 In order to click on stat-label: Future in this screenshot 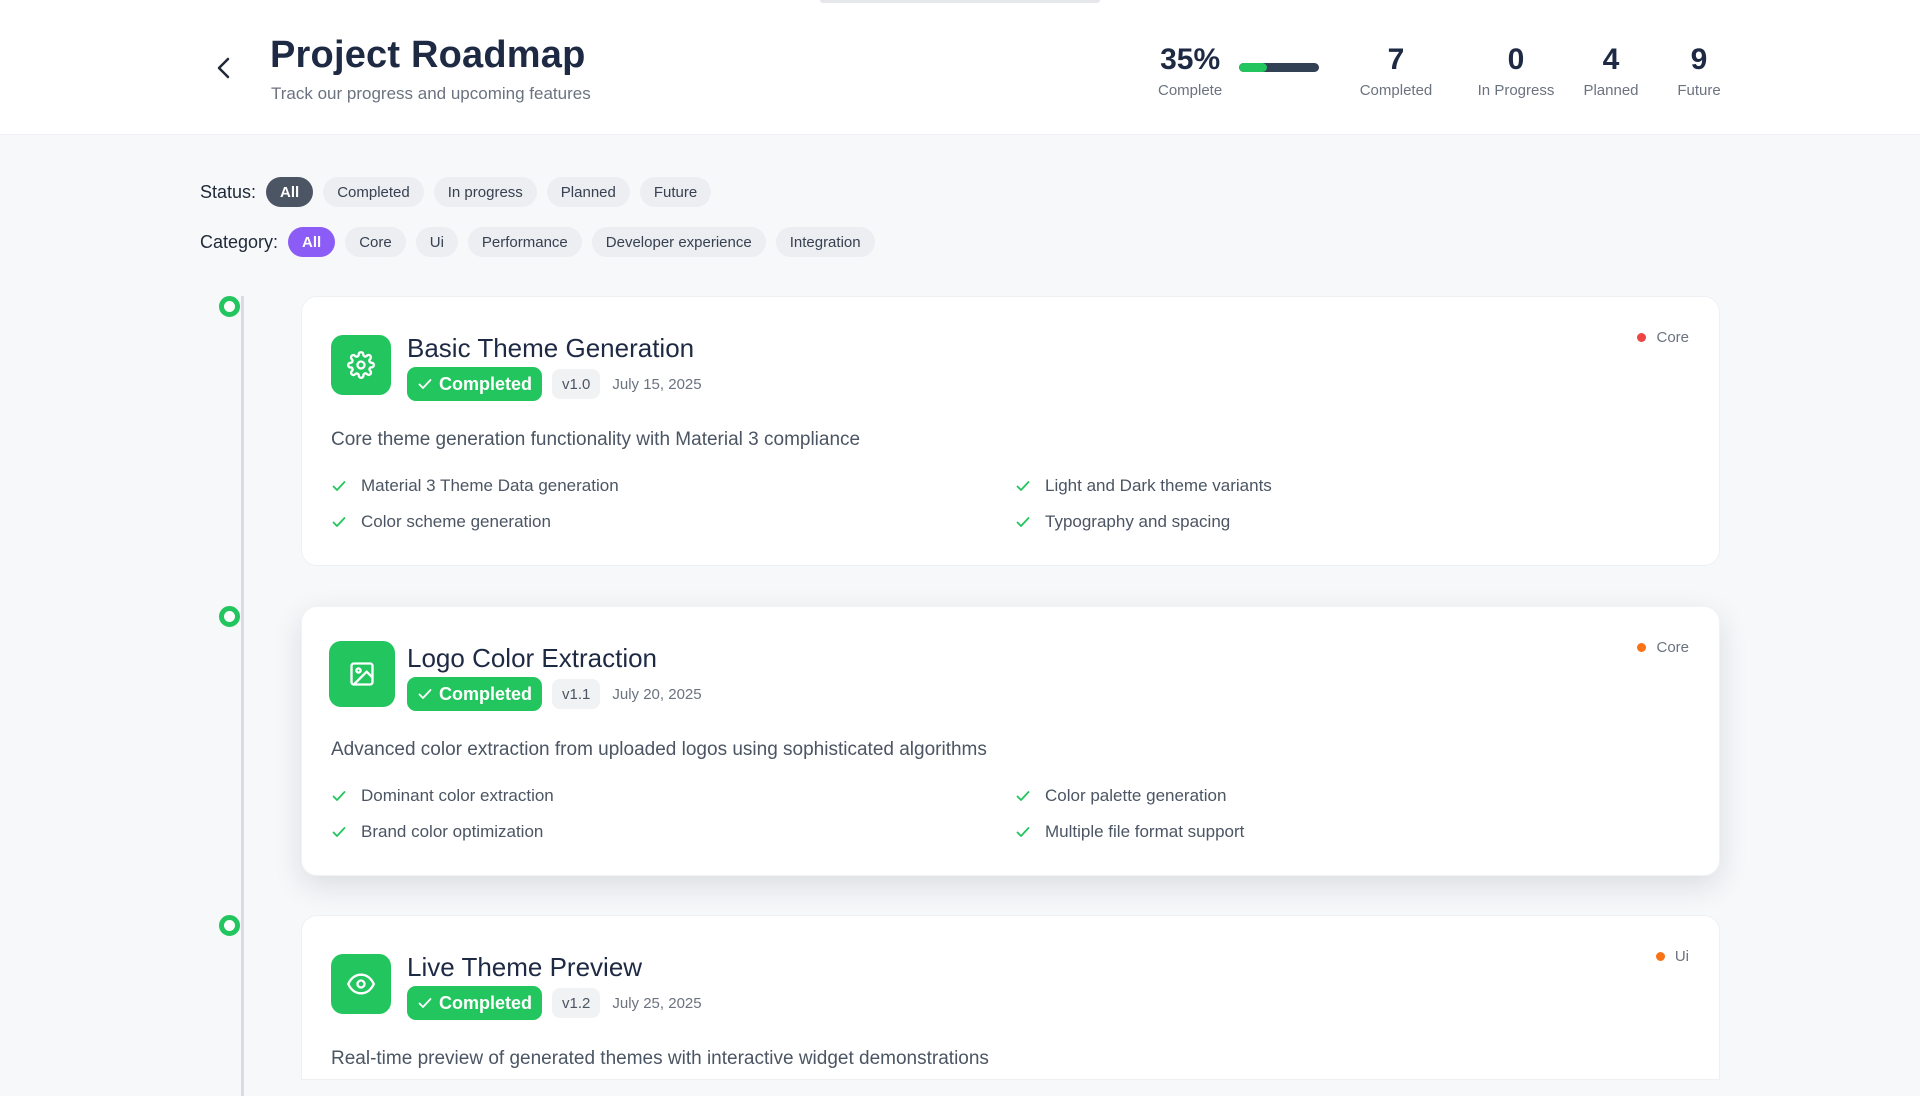, I will do `click(1699, 90)`.